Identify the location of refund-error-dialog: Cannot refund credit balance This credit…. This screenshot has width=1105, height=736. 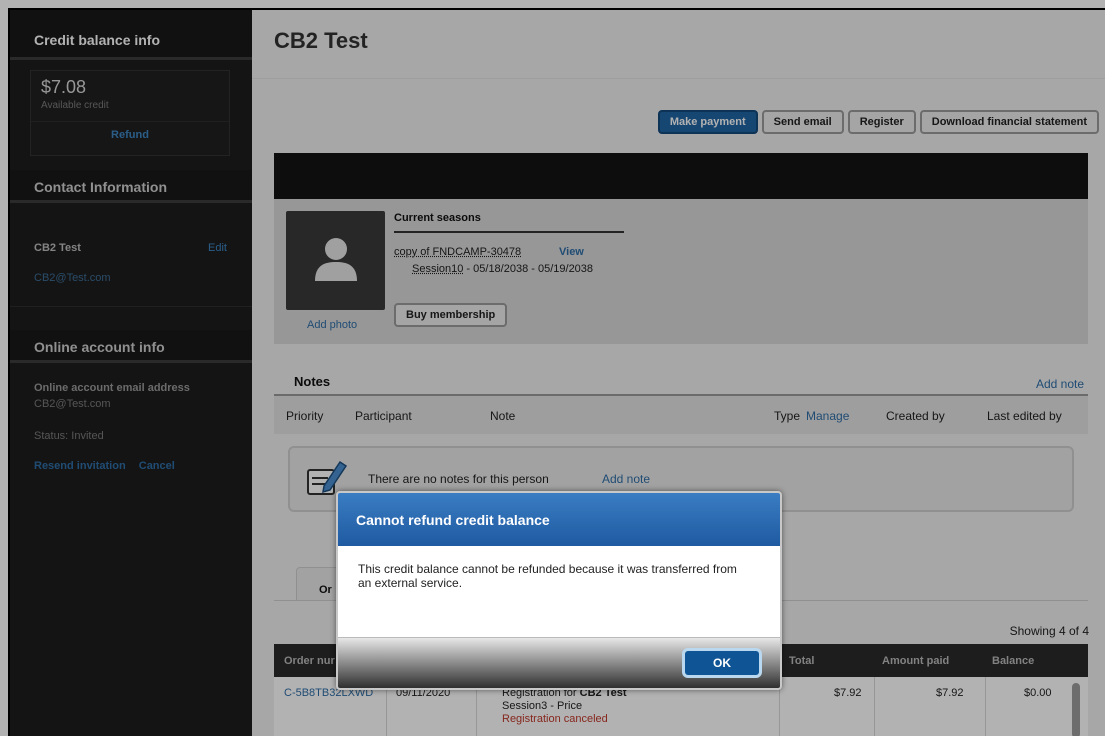
(559, 590).